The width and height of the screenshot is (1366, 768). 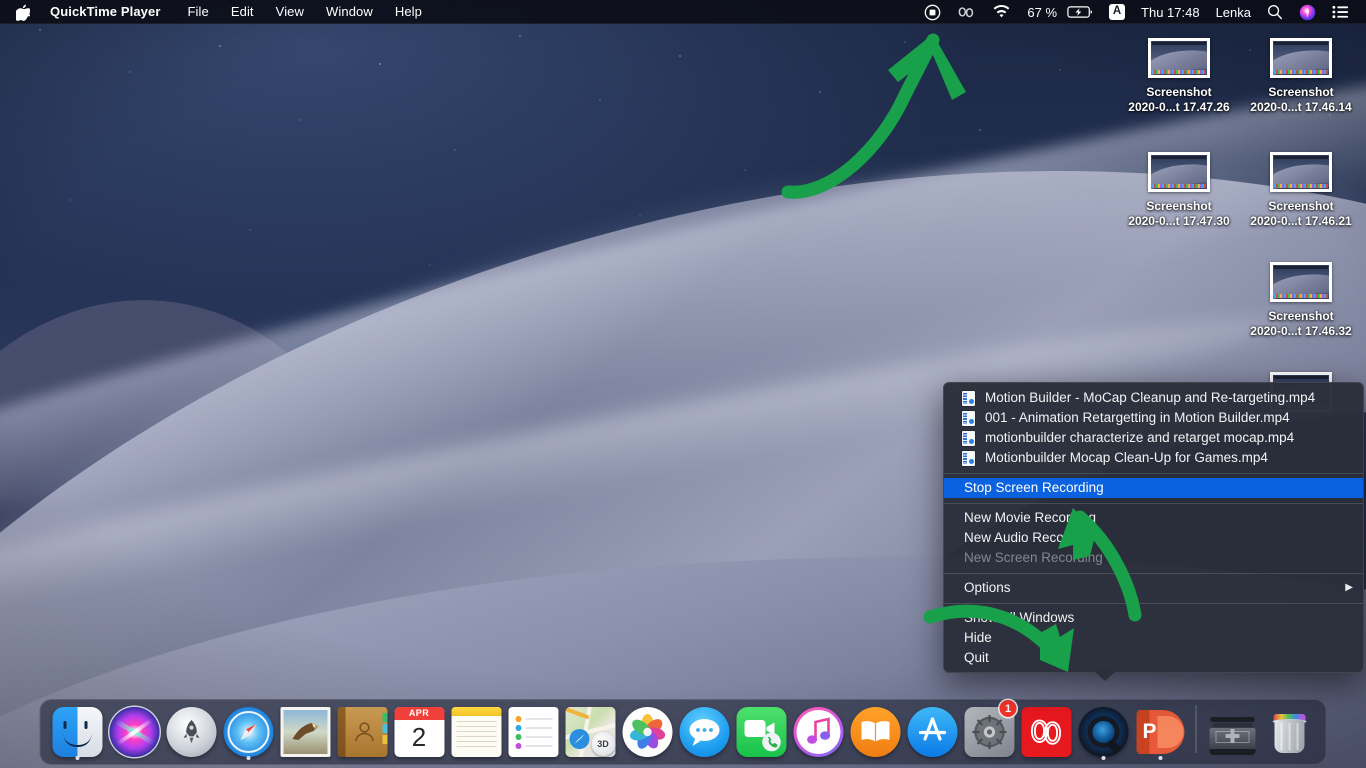 What do you see at coordinates (704, 732) in the screenshot?
I see `messages-icon` at bounding box center [704, 732].